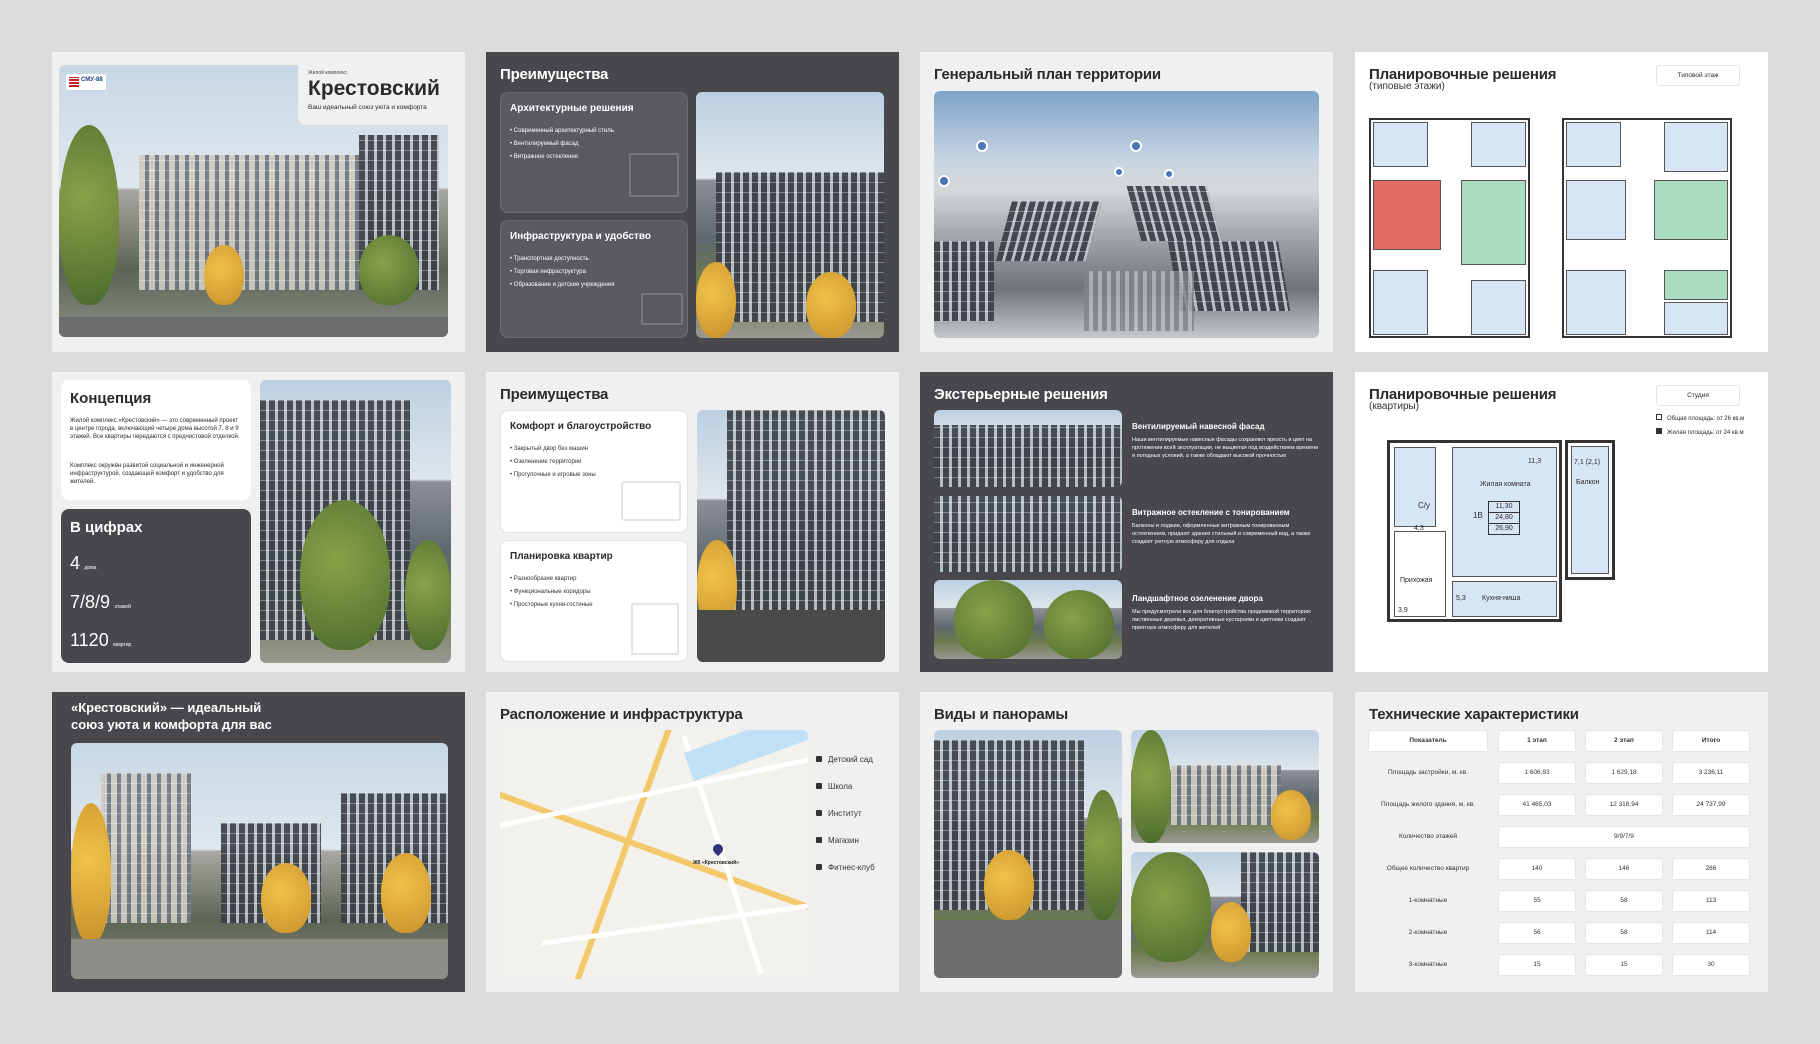  Describe the element at coordinates (1126, 842) in the screenshot. I see `slide-views: Виды и панорамы` at that location.